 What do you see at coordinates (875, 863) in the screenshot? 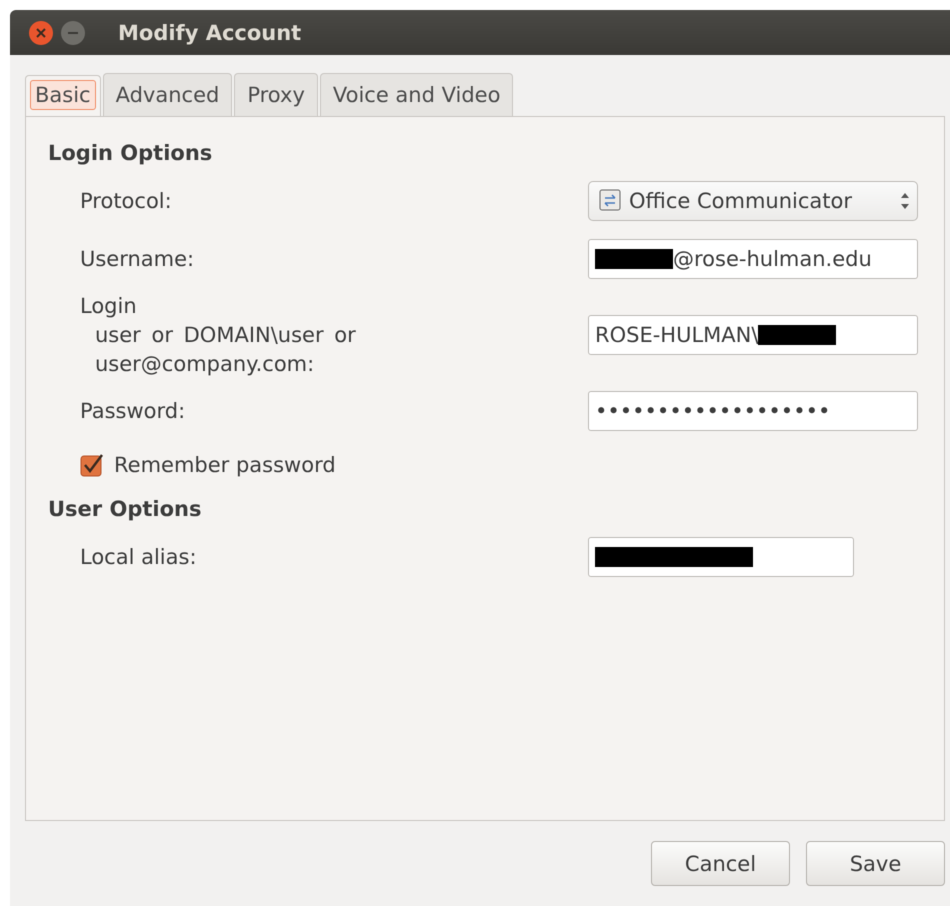
I see `dialog-button: Save` at bounding box center [875, 863].